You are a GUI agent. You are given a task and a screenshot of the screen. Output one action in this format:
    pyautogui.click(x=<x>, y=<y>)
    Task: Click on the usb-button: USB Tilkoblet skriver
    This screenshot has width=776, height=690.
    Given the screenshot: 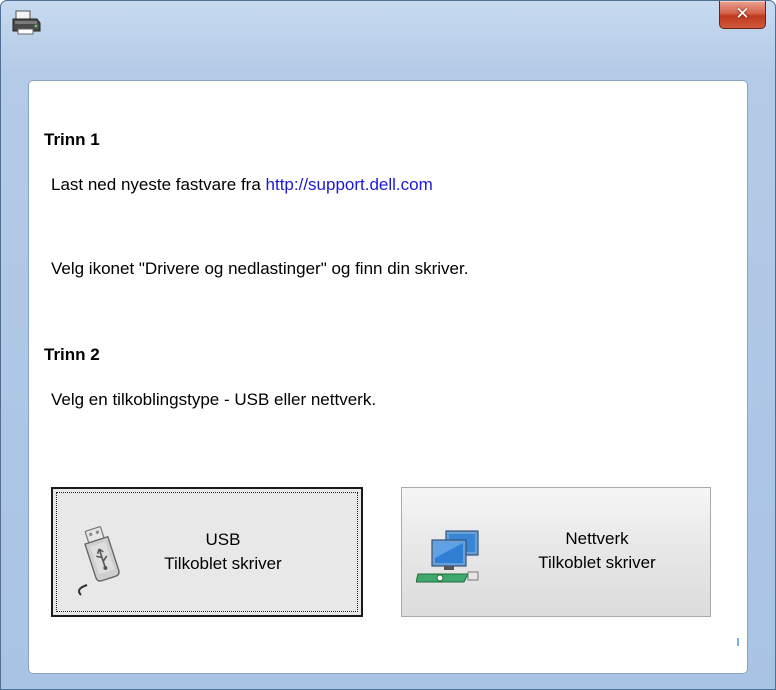 What is the action you would take?
    pyautogui.click(x=207, y=552)
    